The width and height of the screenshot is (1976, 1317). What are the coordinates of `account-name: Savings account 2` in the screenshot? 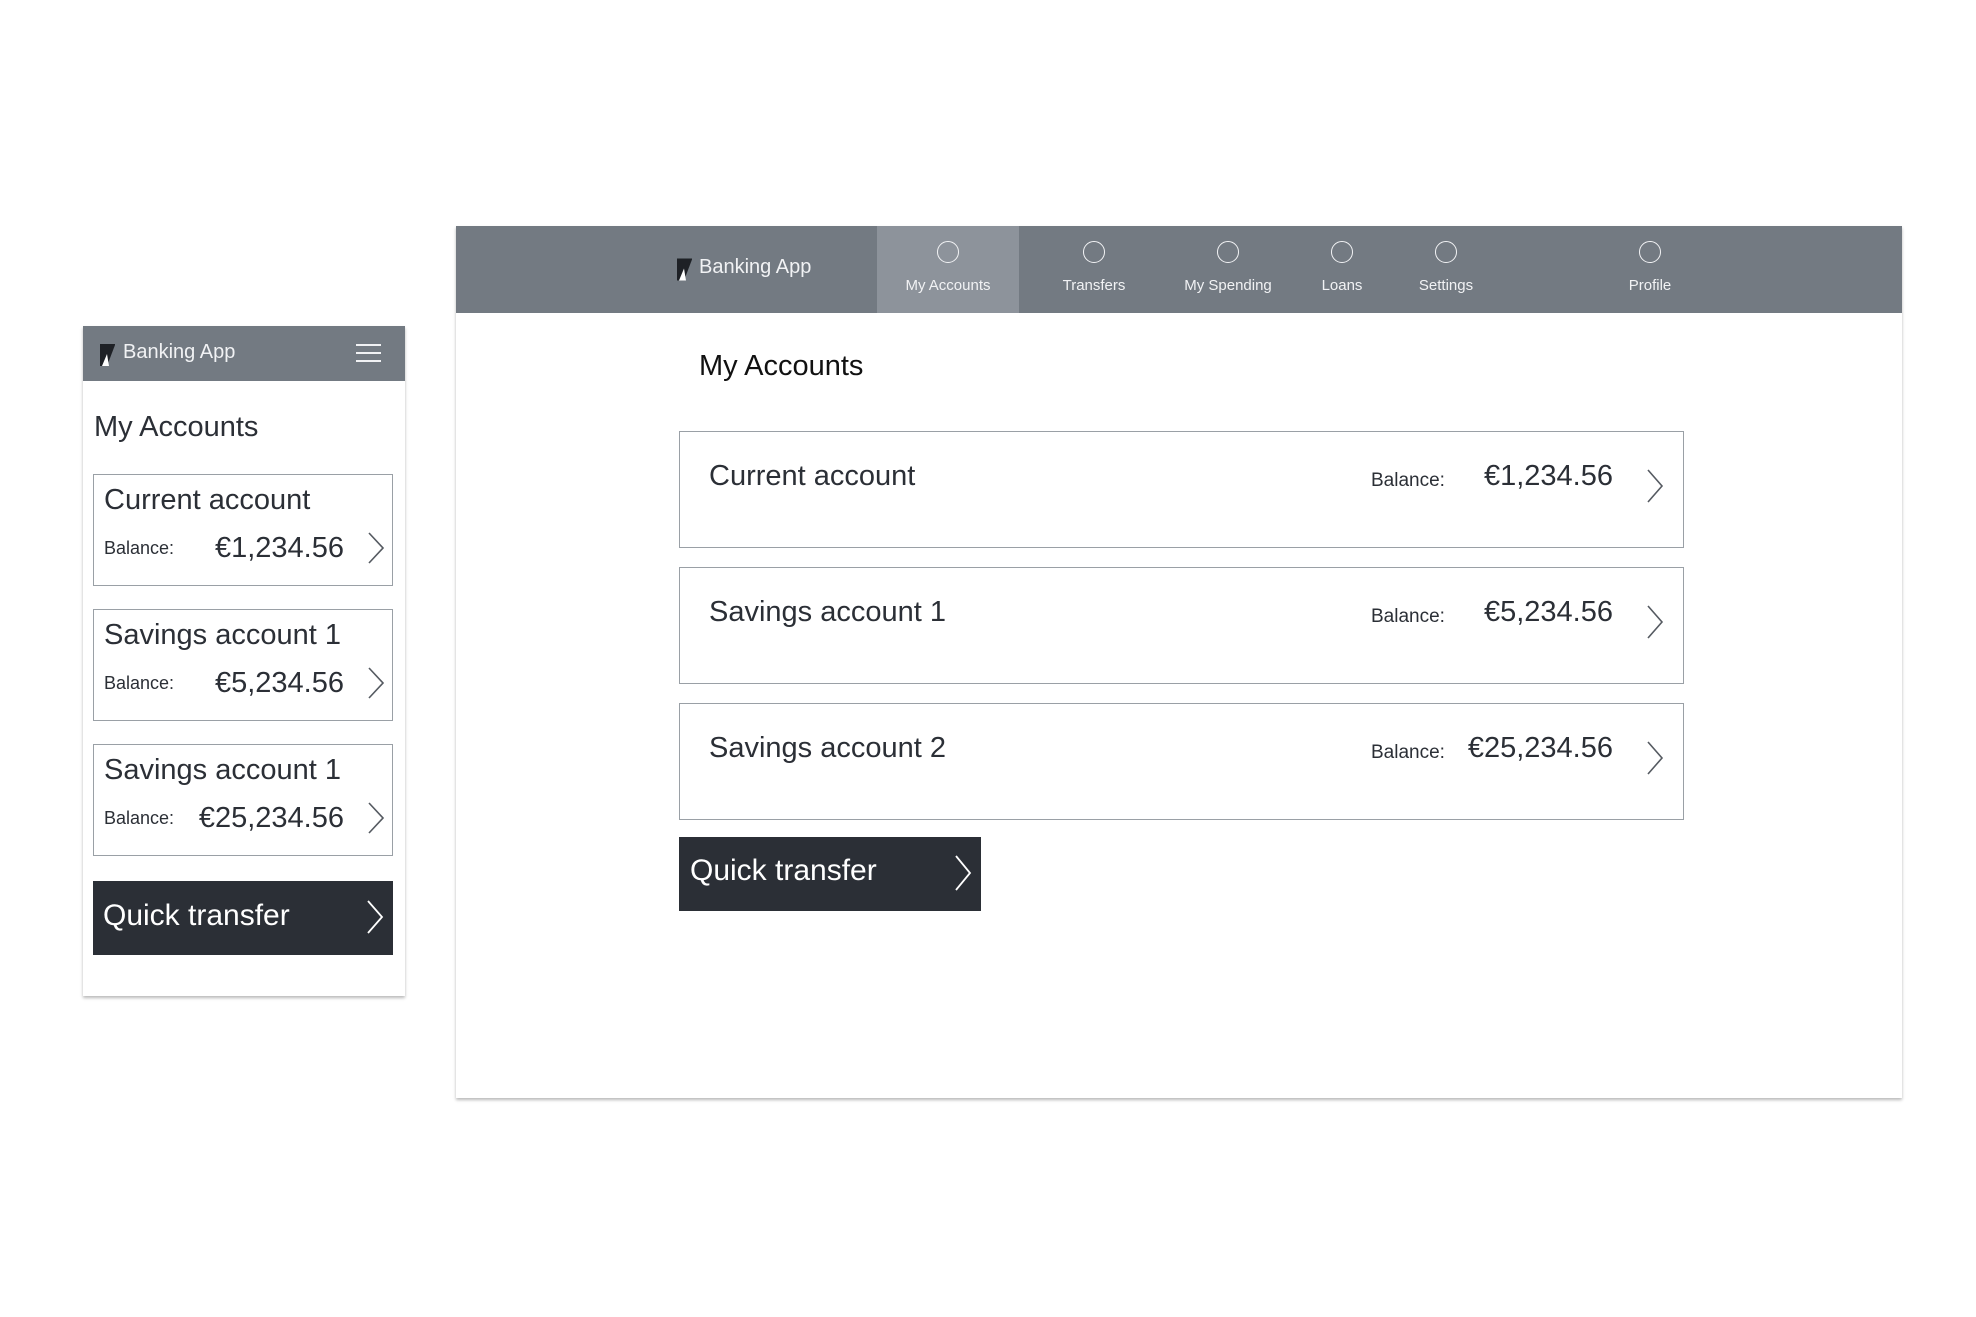 It's located at (827, 748).